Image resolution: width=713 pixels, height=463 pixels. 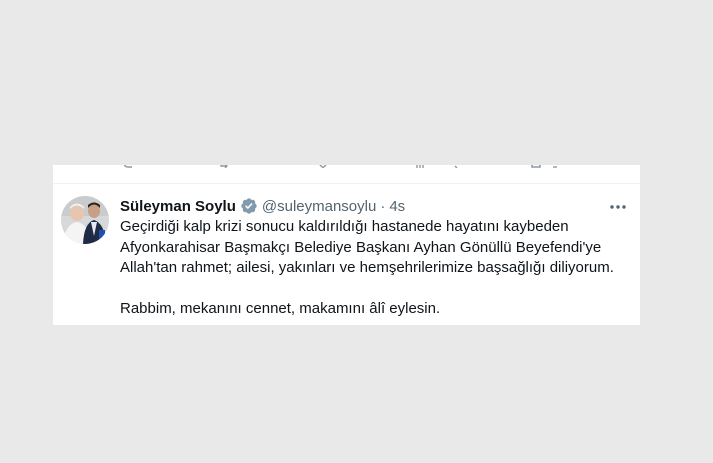 I want to click on retweet-icon, so click(x=225, y=166).